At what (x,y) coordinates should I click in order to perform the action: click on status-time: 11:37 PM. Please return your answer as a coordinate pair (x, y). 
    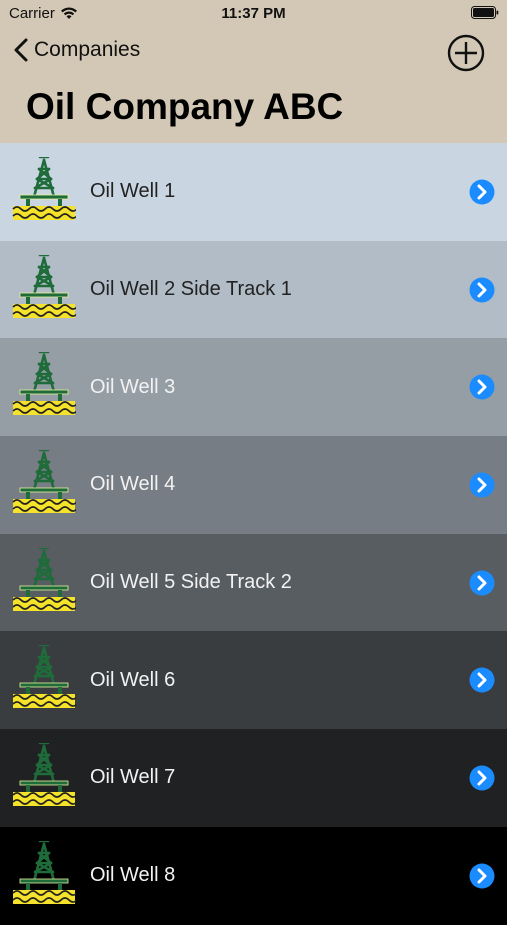
    Looking at the image, I should click on (253, 13).